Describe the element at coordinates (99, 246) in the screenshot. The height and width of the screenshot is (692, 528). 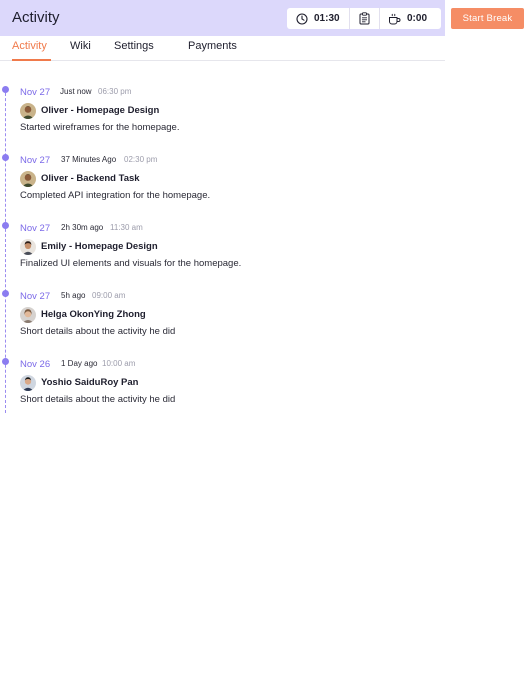
I see `activity-title: Emily - Homepage Design` at that location.